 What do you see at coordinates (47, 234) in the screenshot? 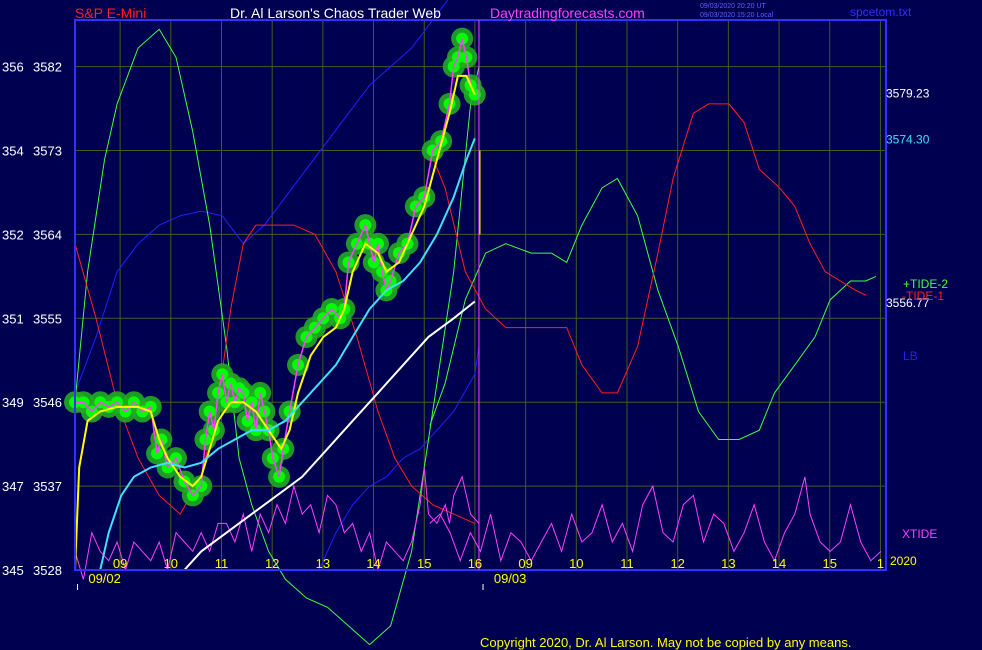
I see `y-tick-label-right: 3564` at bounding box center [47, 234].